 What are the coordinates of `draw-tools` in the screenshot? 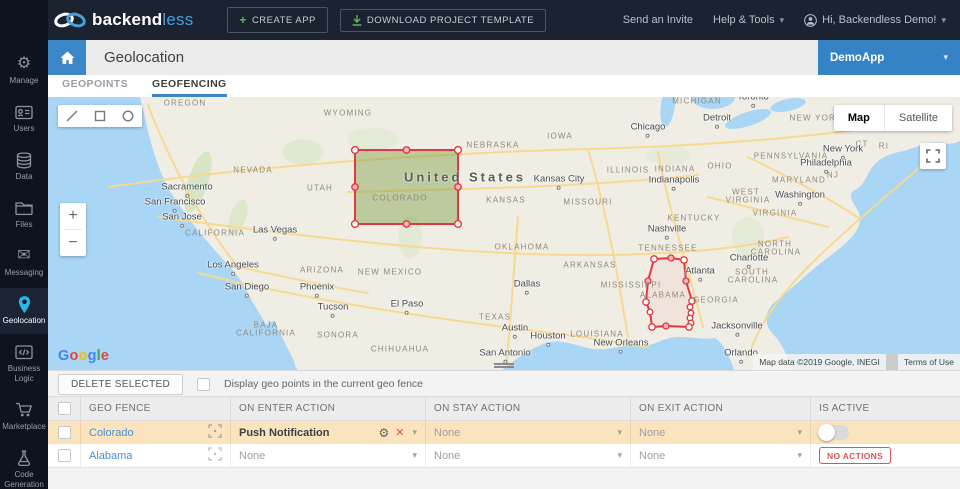 It's located at (100, 116).